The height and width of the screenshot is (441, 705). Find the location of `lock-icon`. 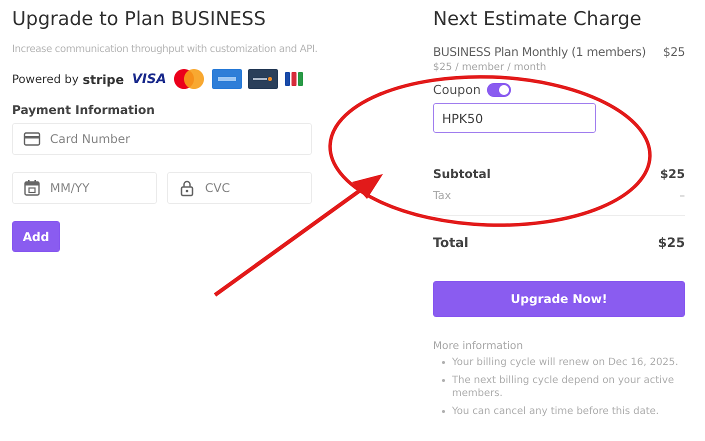

lock-icon is located at coordinates (187, 188).